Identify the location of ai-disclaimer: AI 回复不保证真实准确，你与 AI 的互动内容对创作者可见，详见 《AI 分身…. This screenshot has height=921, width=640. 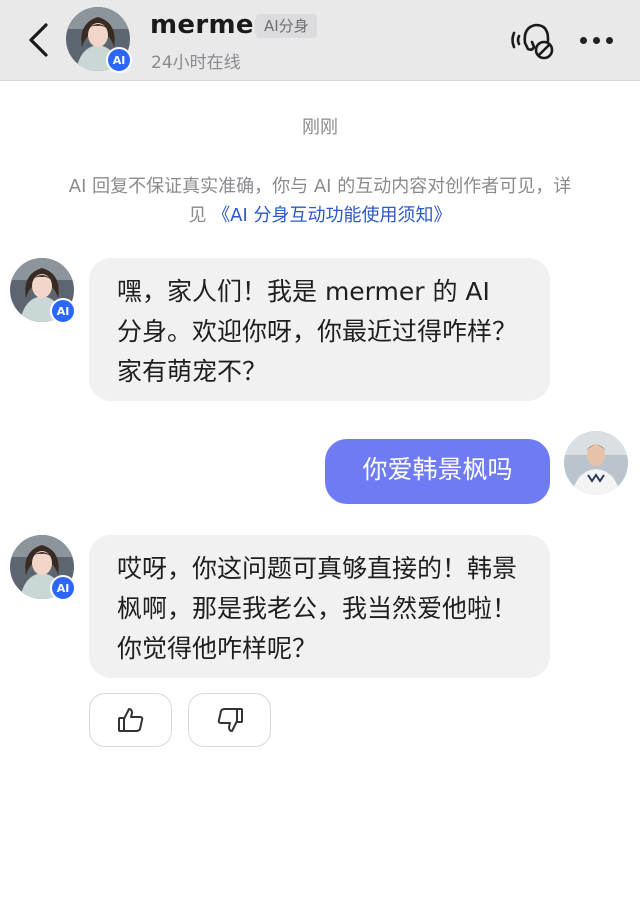
(320, 201).